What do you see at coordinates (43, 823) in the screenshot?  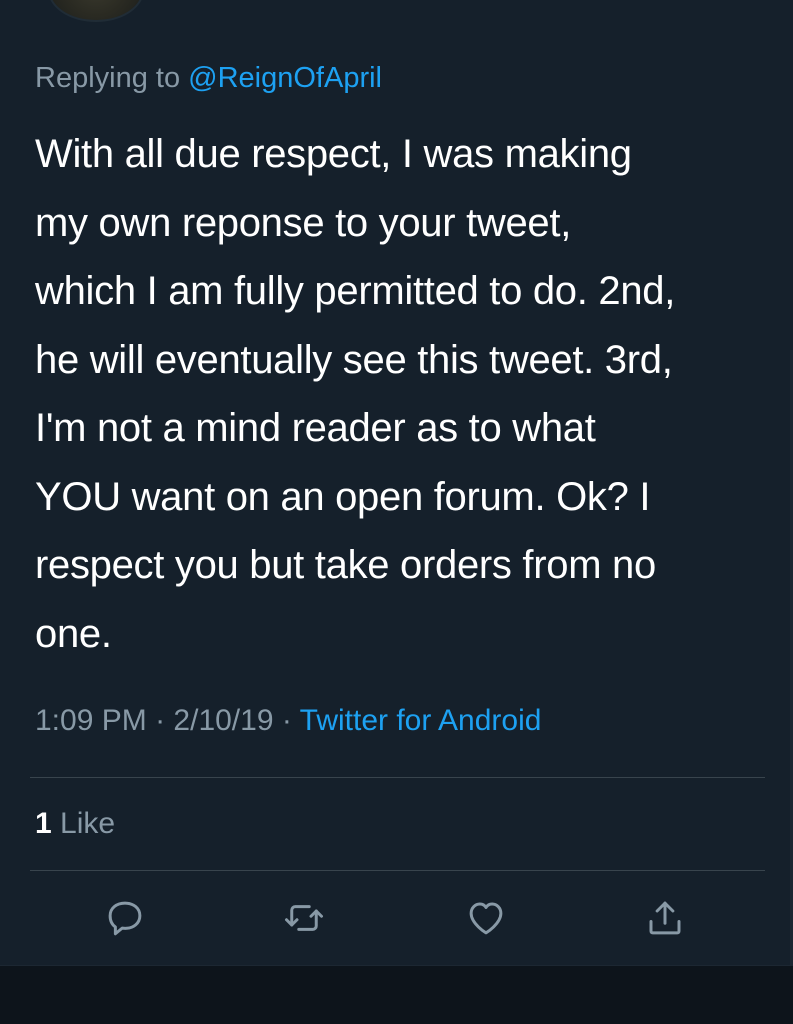 I see `like-count: 1` at bounding box center [43, 823].